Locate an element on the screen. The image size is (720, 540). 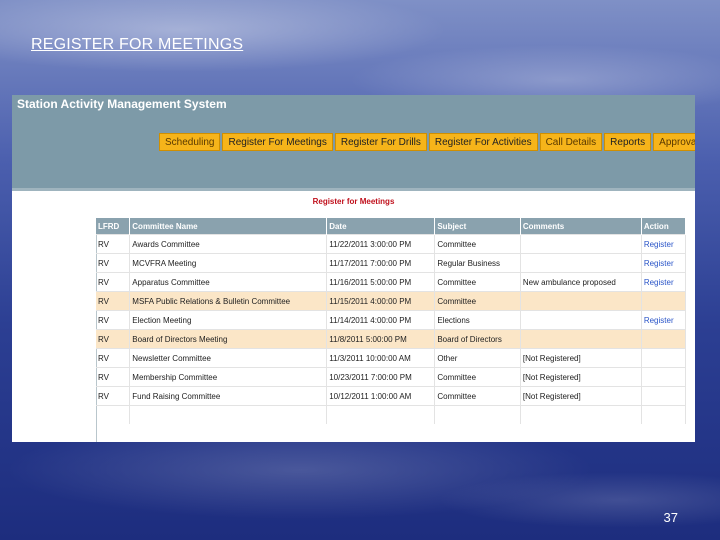
cell-committee-name: Apparatus Committee is located at coordinates (228, 282).